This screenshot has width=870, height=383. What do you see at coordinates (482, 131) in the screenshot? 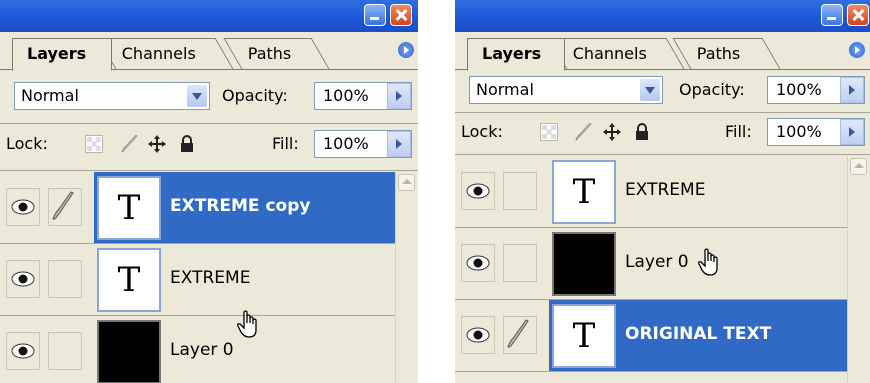
I see `lock-label: Lock:` at bounding box center [482, 131].